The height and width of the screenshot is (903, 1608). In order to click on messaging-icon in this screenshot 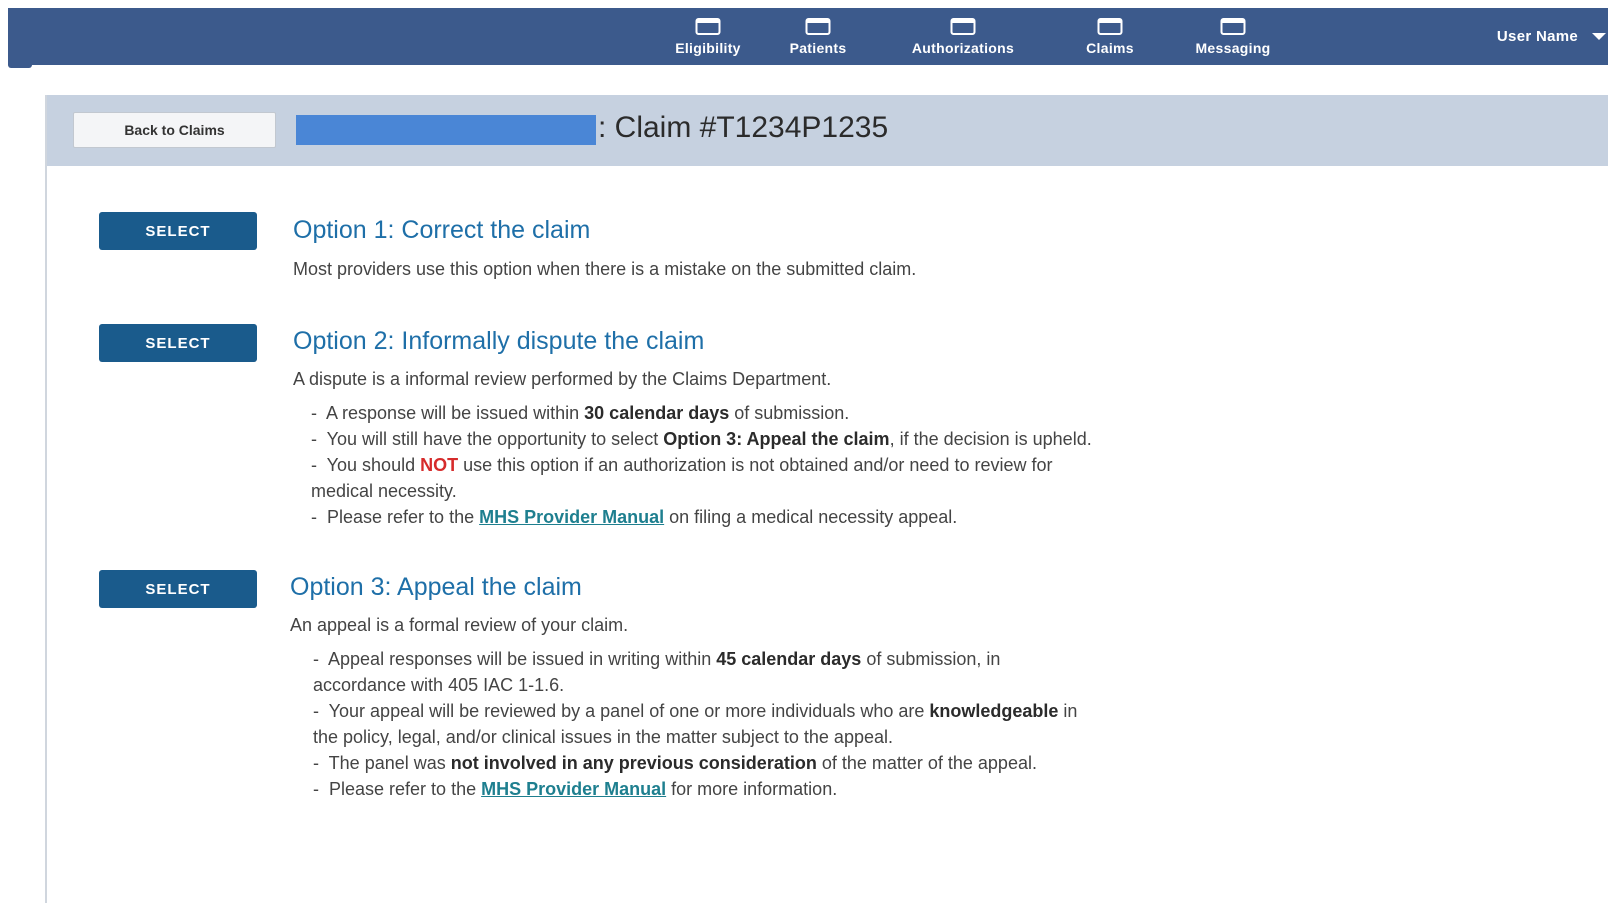, I will do `click(1233, 26)`.